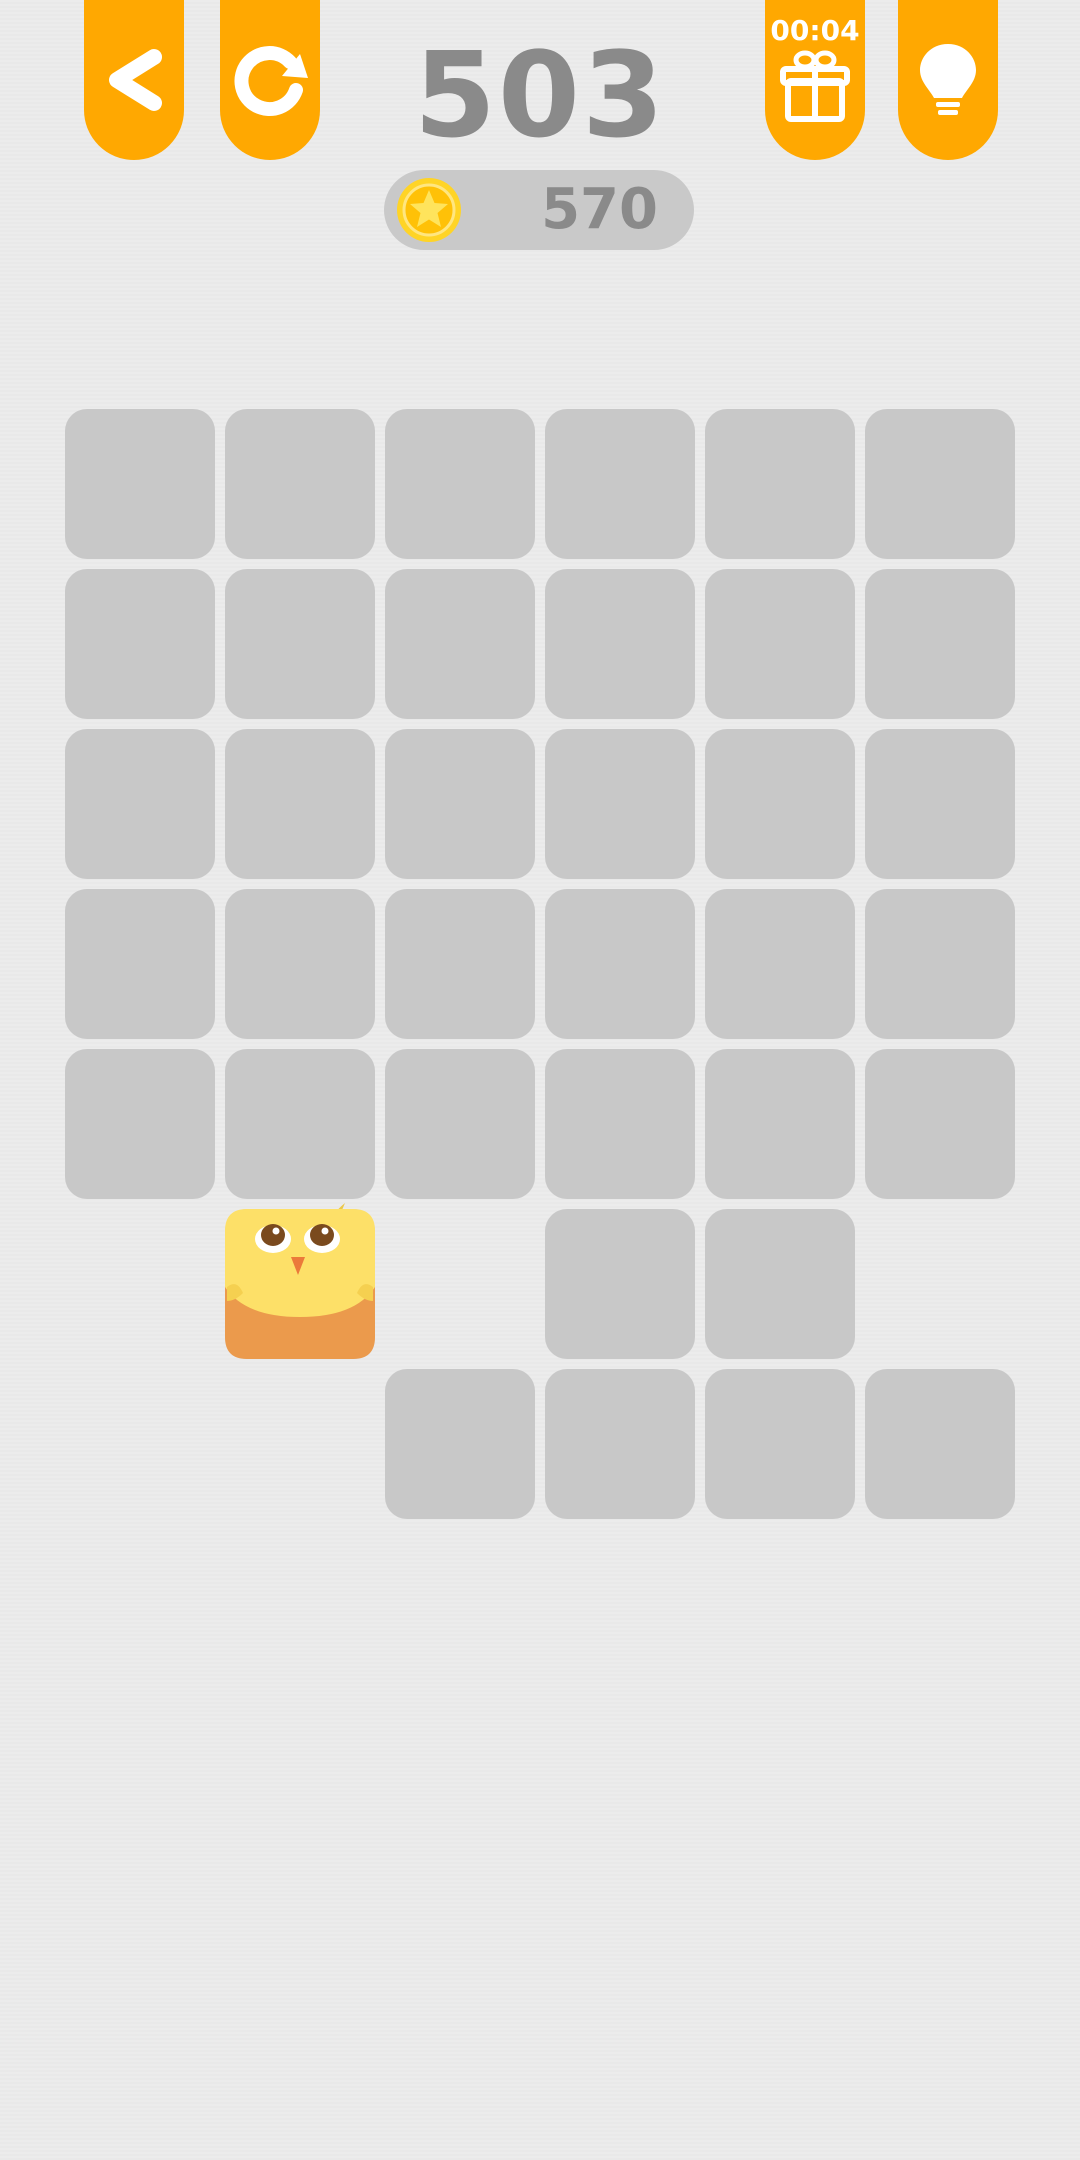 Image resolution: width=1080 pixels, height=2160 pixels. What do you see at coordinates (540, 95) in the screenshot?
I see `level-number: 503` at bounding box center [540, 95].